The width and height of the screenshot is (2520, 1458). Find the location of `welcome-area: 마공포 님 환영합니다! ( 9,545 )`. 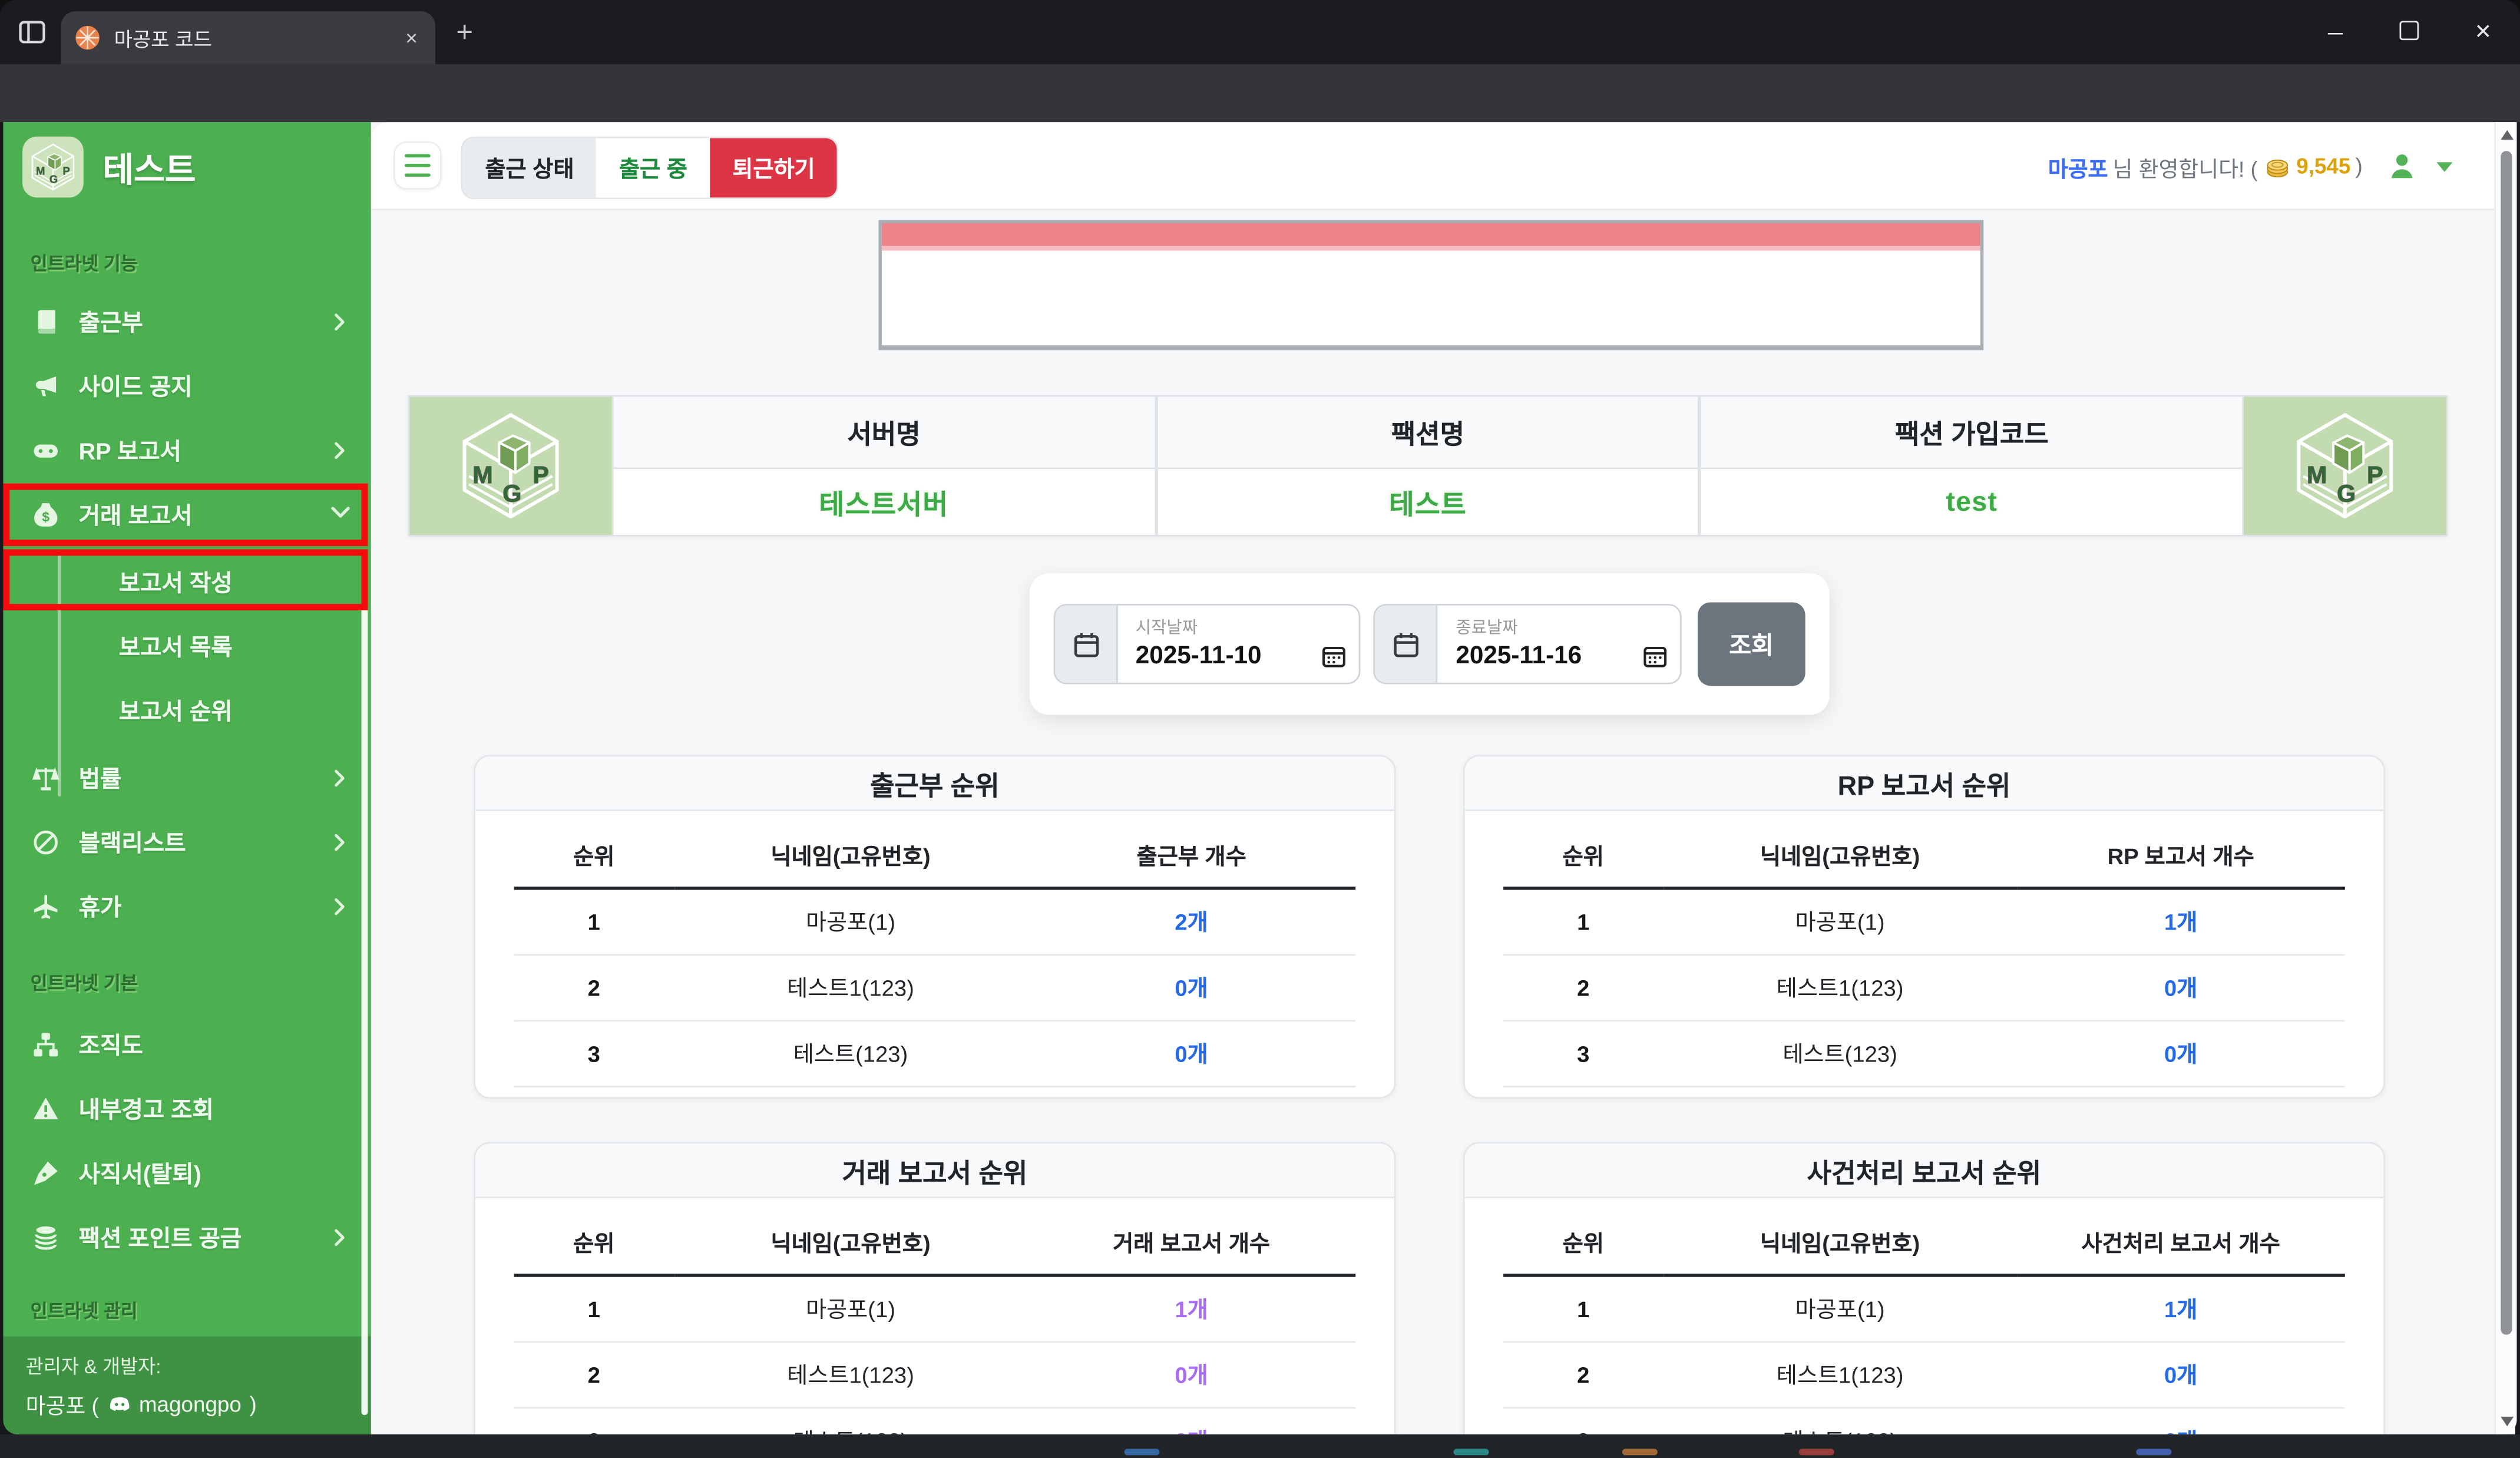

welcome-area: 마공포 님 환영합니다! ( 9,545 ) is located at coordinates (2250, 166).